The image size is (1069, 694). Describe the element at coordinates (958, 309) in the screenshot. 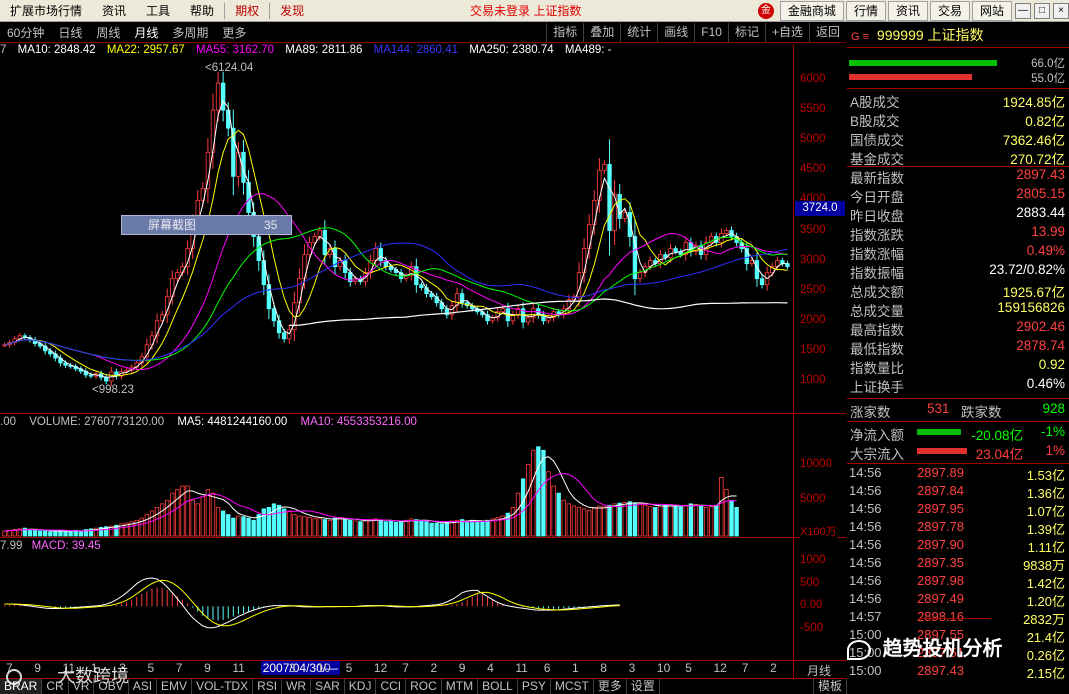

I see `stat-row: 总成交量 159156826` at that location.